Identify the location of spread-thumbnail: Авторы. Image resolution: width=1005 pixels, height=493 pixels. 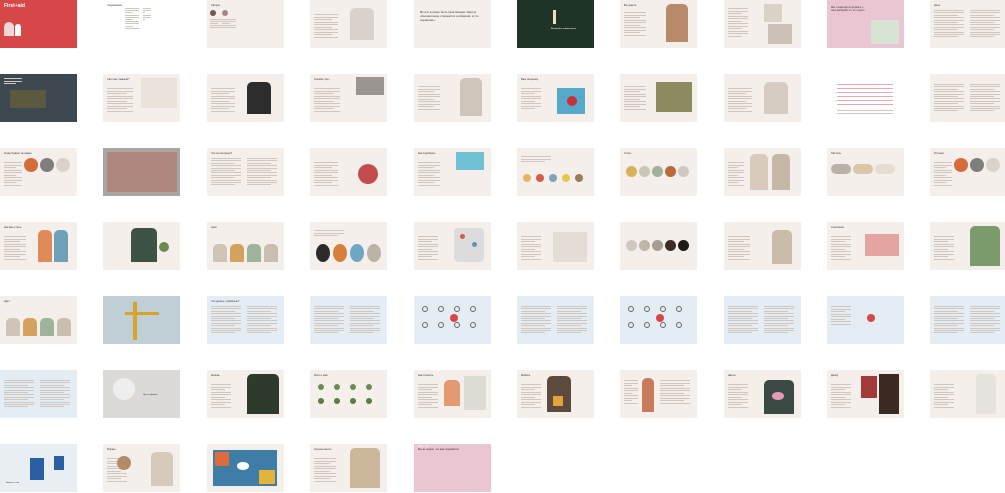
(245, 24).